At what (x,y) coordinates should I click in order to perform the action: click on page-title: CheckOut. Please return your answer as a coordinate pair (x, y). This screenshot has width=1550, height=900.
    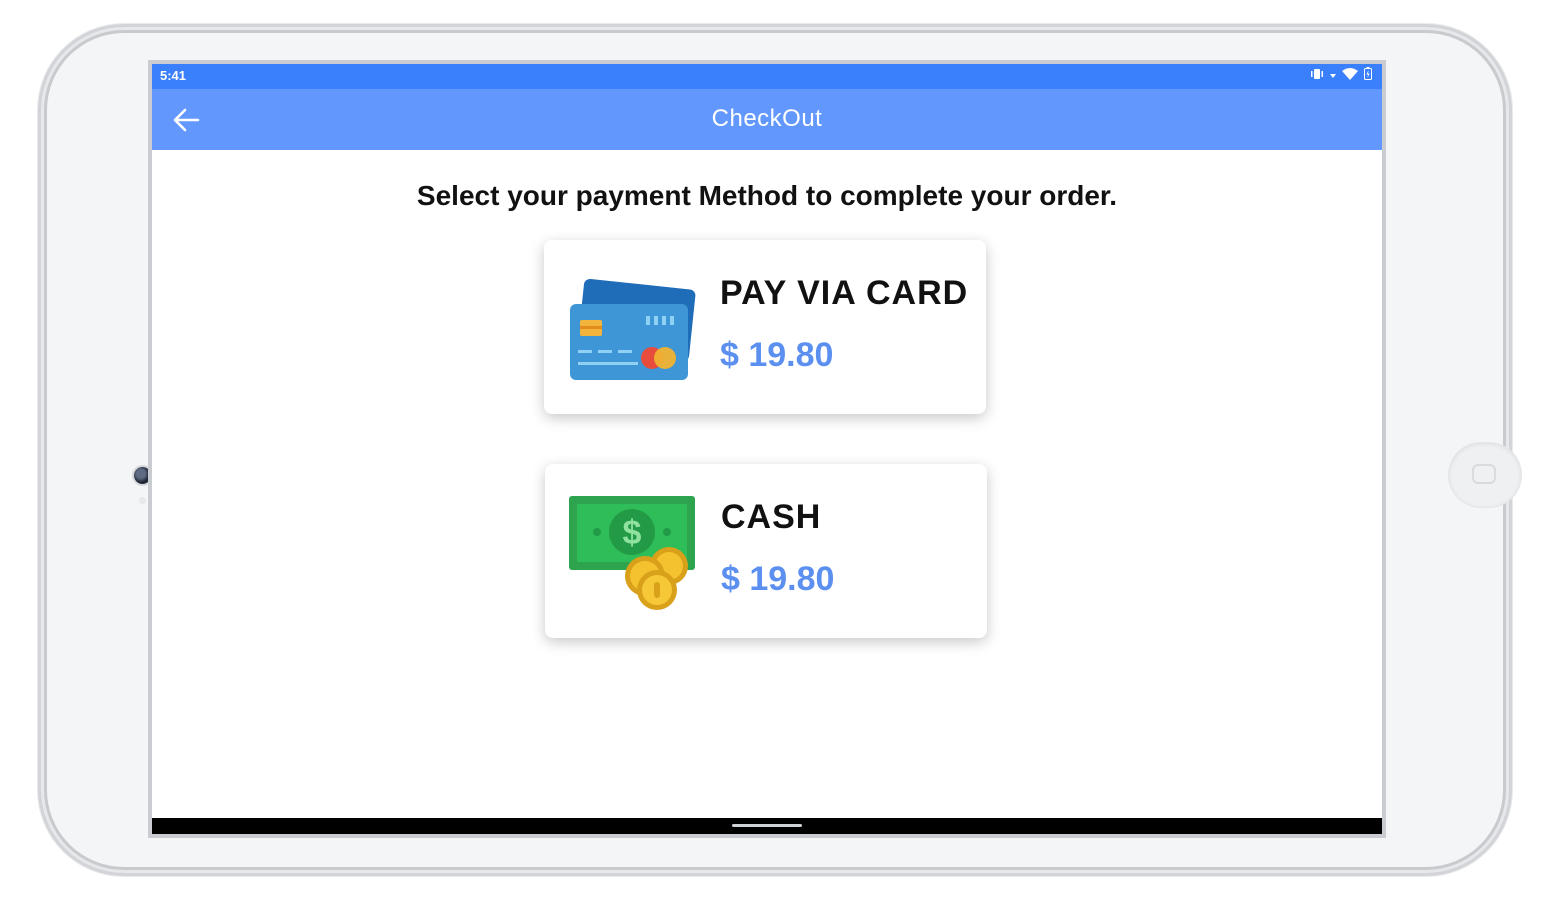
    Looking at the image, I should click on (767, 118).